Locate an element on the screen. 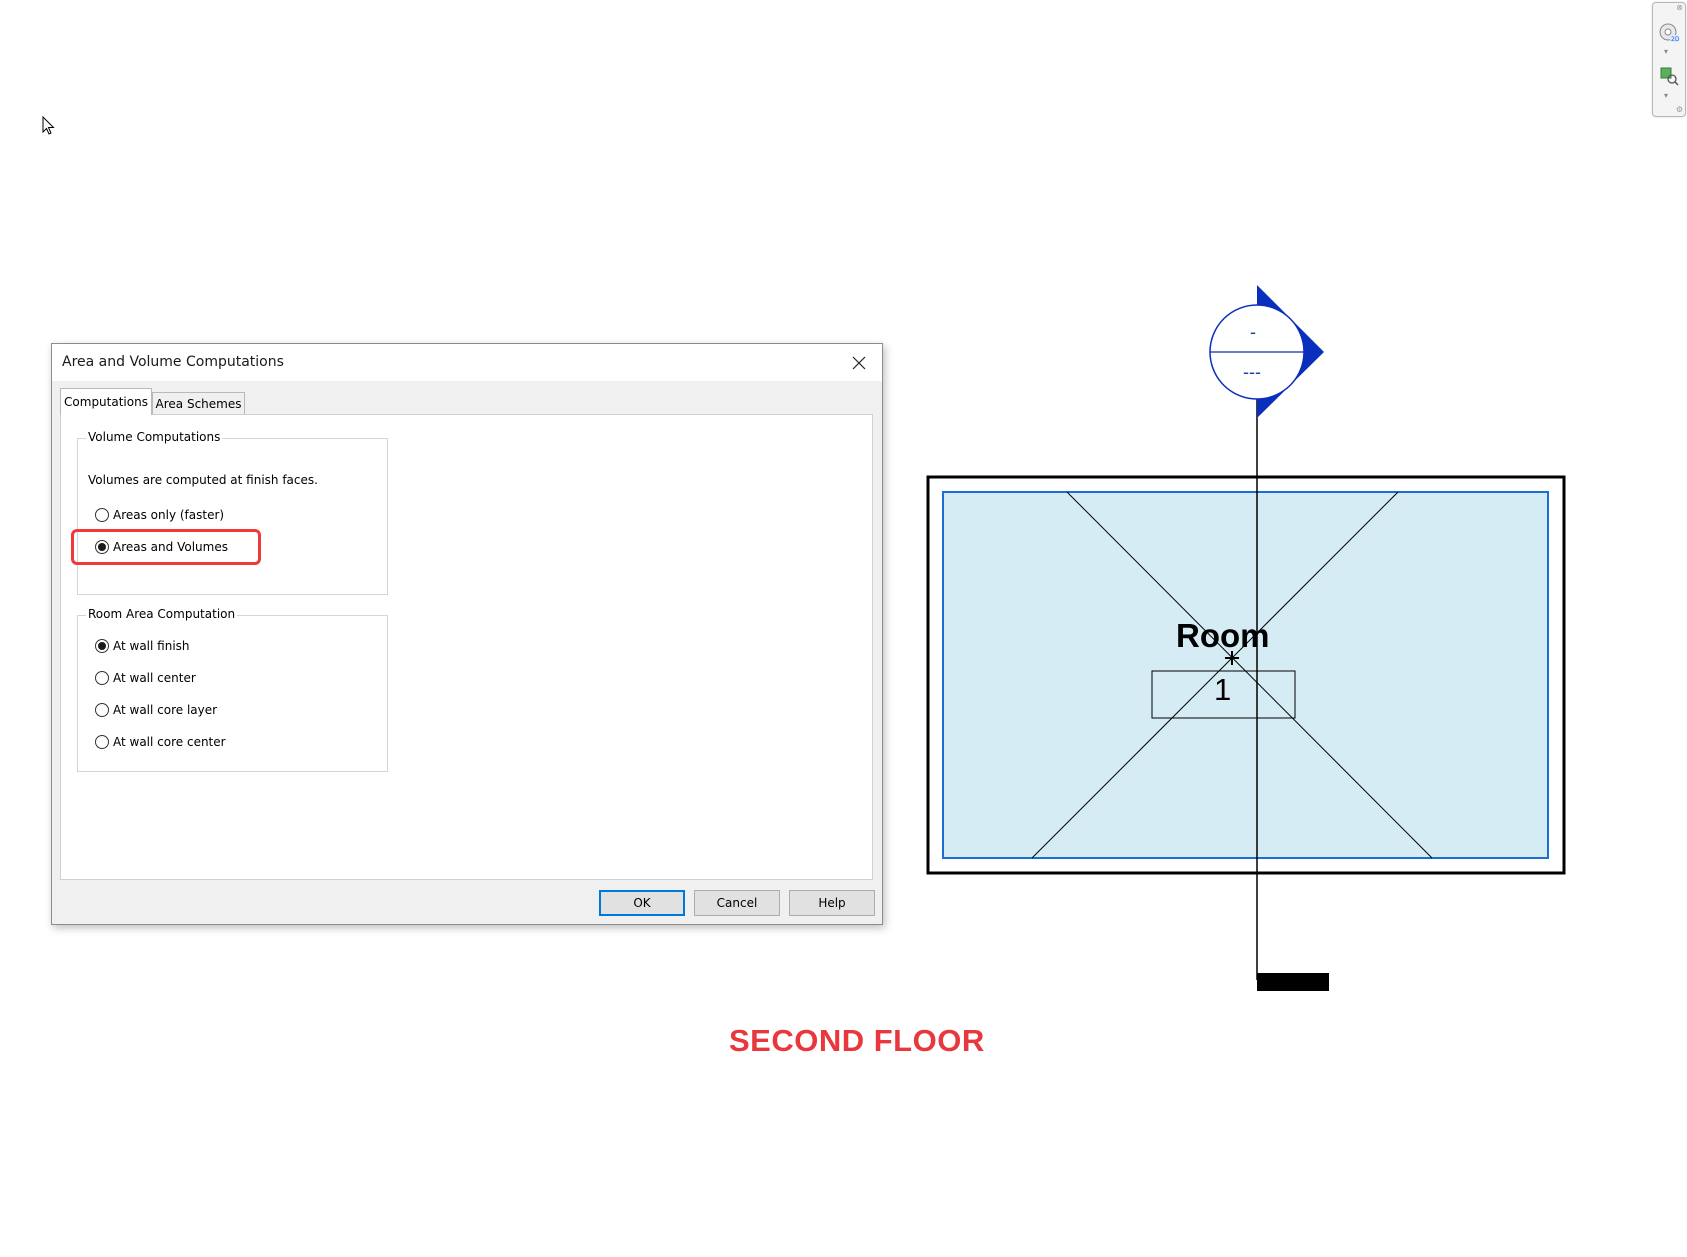 The width and height of the screenshot is (1687, 1257). radio-wall-core-center: At wall core center is located at coordinates (160, 742).